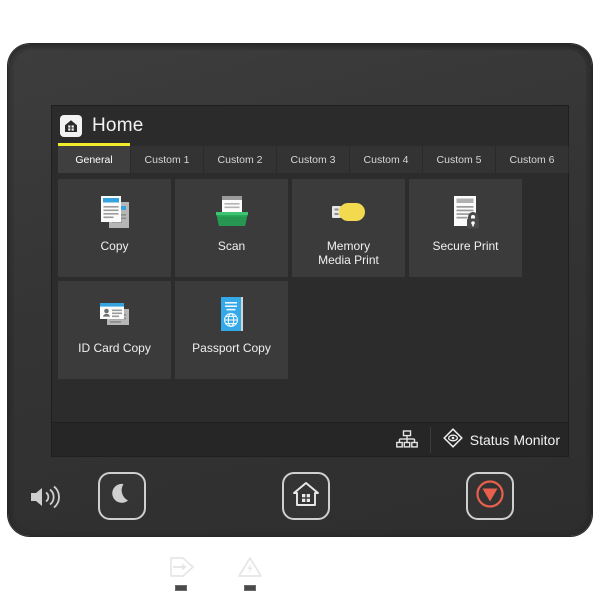  I want to click on tab-label: Custom 2, so click(240, 159).